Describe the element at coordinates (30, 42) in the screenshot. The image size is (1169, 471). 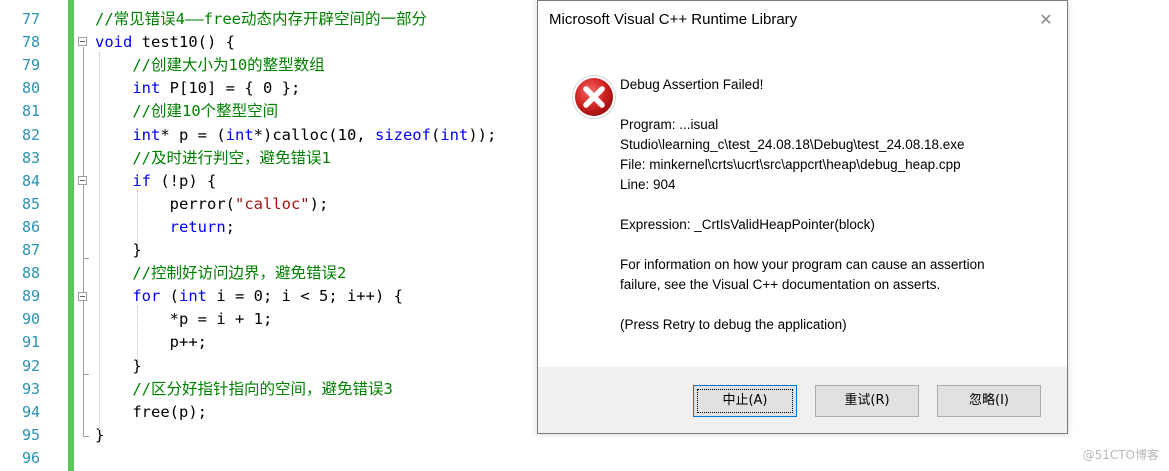
I see `line-number: 78` at that location.